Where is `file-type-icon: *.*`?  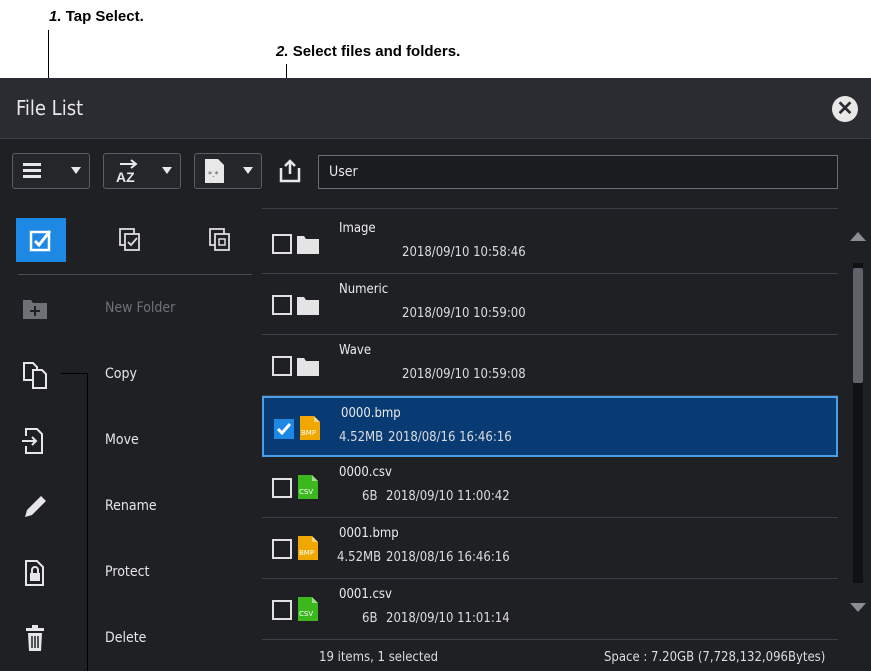
file-type-icon: *.* is located at coordinates (214, 171).